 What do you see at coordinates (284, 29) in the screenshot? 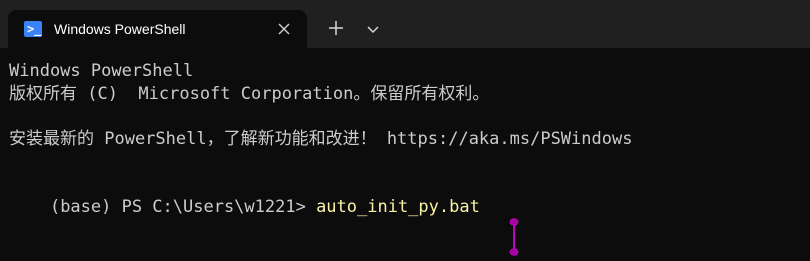
I see `close-icon` at bounding box center [284, 29].